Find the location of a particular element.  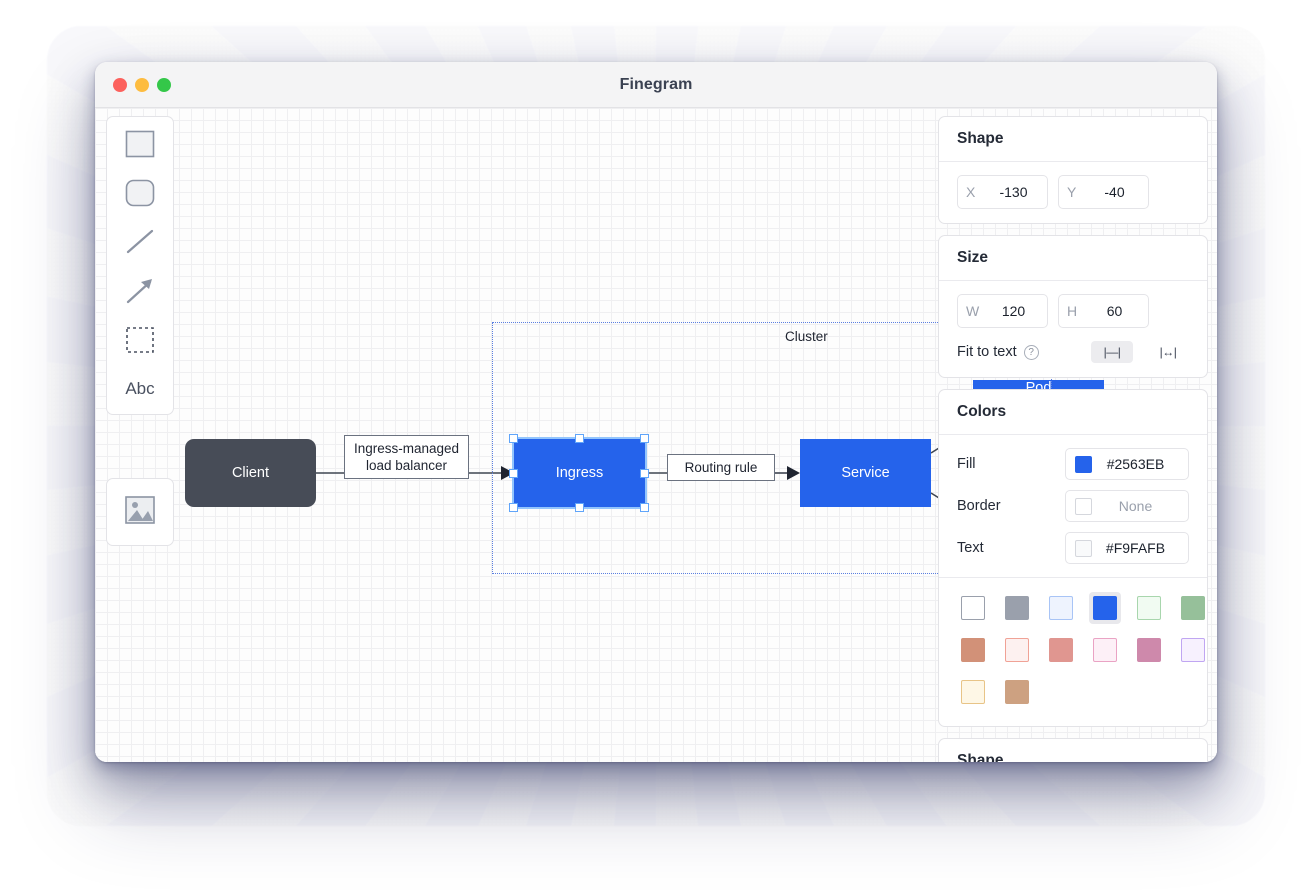

size-width-field: W 120 is located at coordinates (1002, 311).